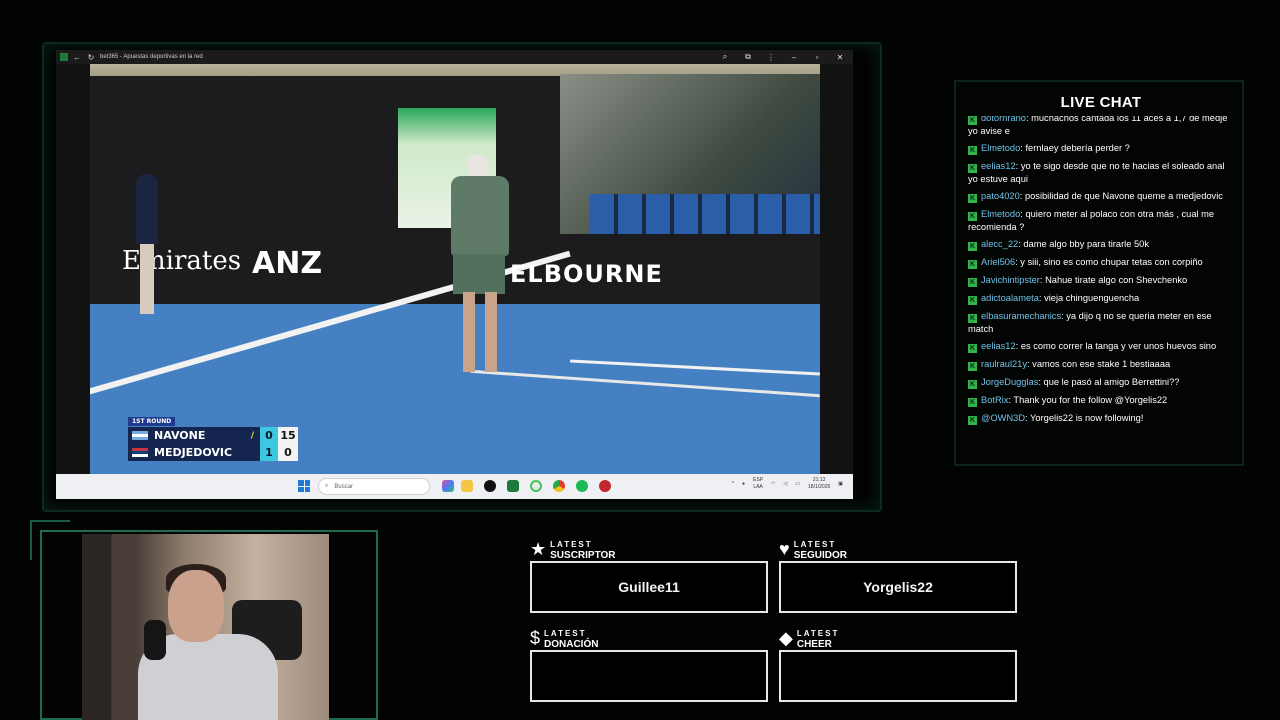 Image resolution: width=1280 pixels, height=720 pixels. I want to click on minimize-icon: –, so click(794, 57).